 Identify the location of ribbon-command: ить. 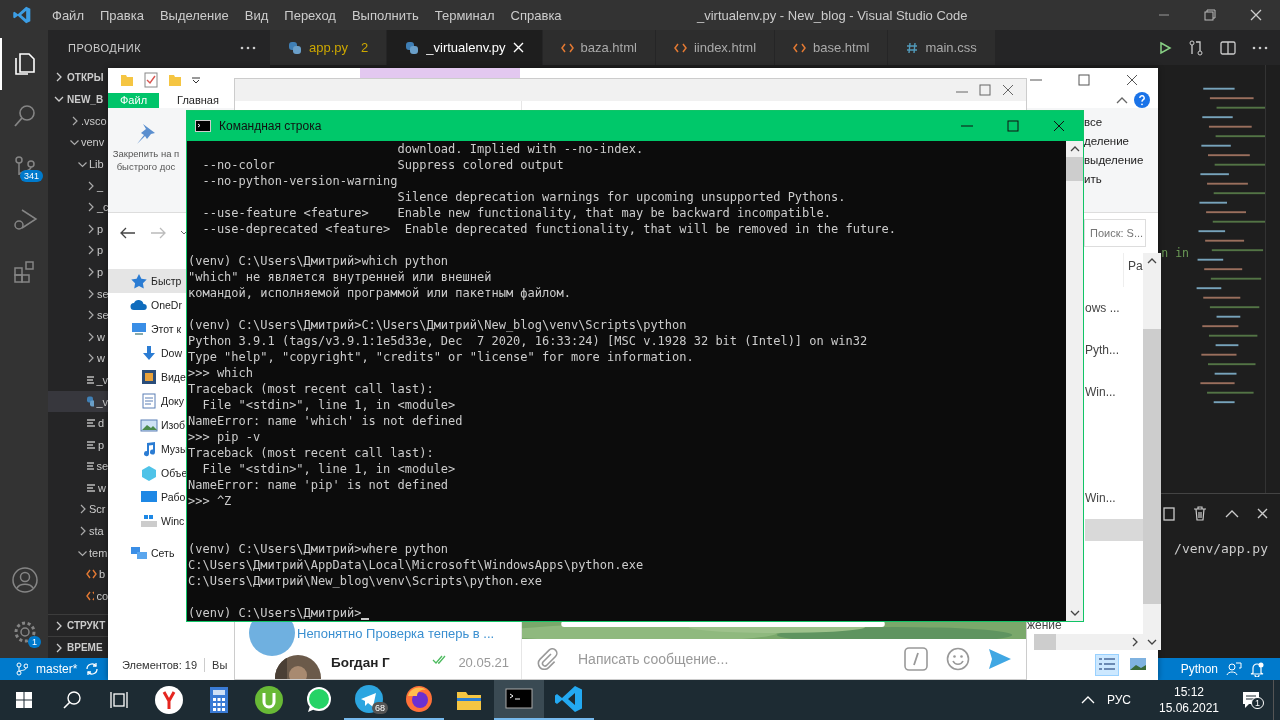
(1121, 179).